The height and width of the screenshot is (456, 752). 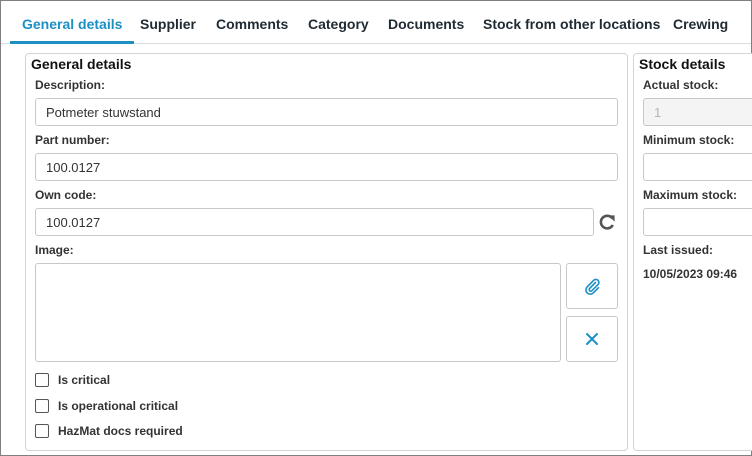 I want to click on maximum-stock-input, so click(x=697, y=222).